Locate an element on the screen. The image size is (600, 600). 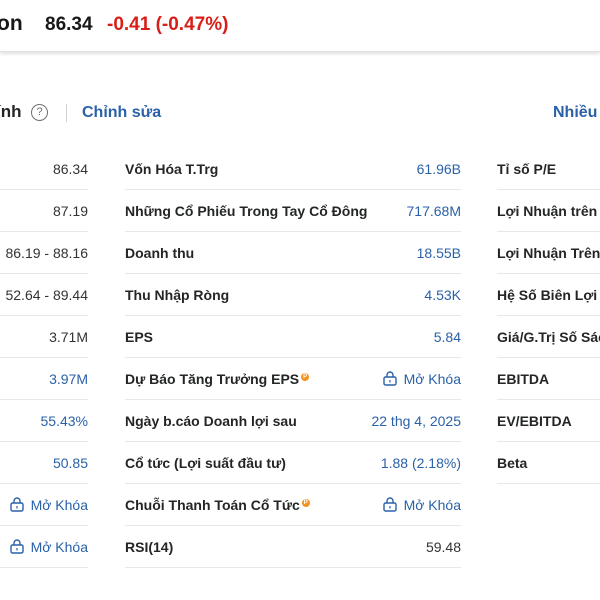
label-text: Cổ tức (Lợi suất đầu tư) is located at coordinates (205, 462).